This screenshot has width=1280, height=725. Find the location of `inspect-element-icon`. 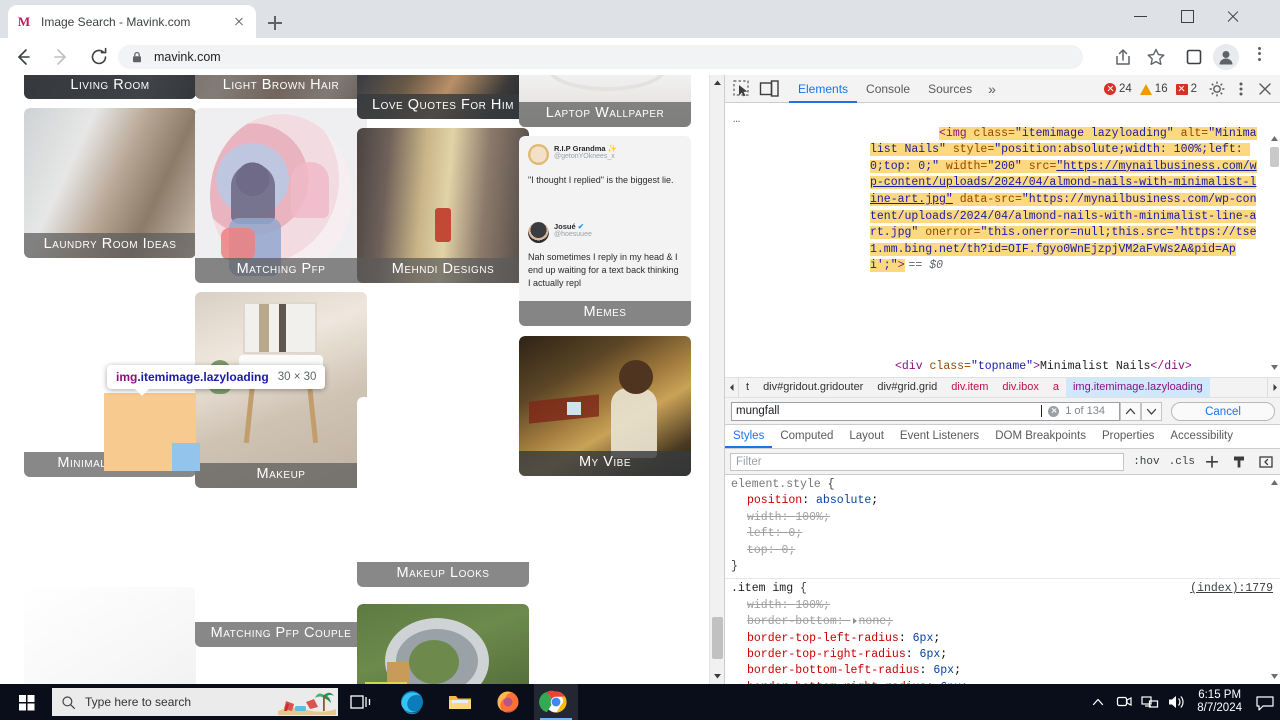

inspect-element-icon is located at coordinates (742, 89).